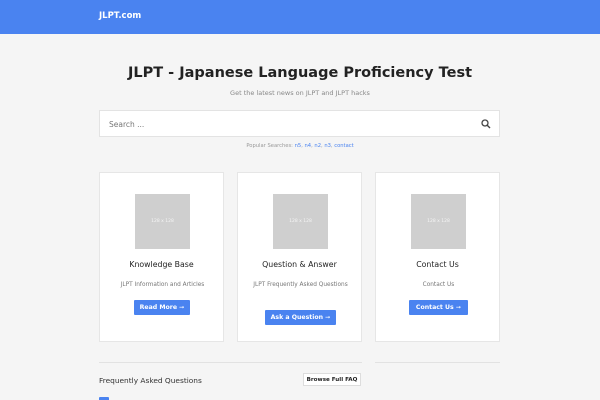  Describe the element at coordinates (289, 124) in the screenshot. I see `search-input` at that location.